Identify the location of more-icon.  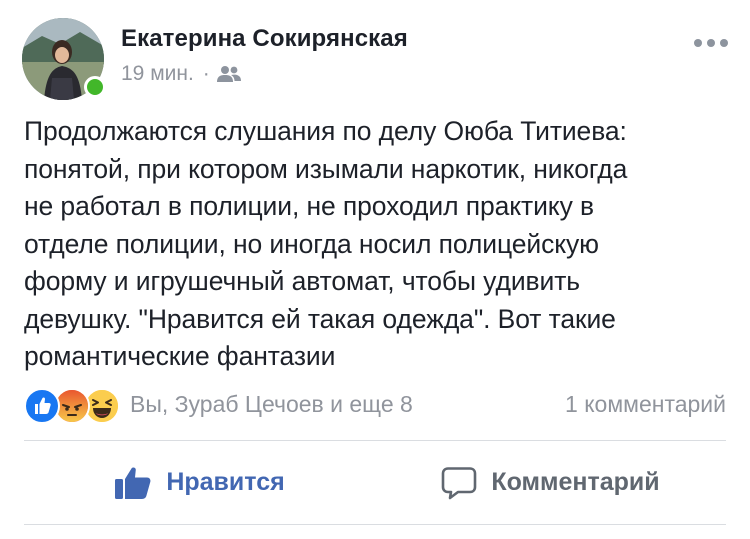
(711, 43).